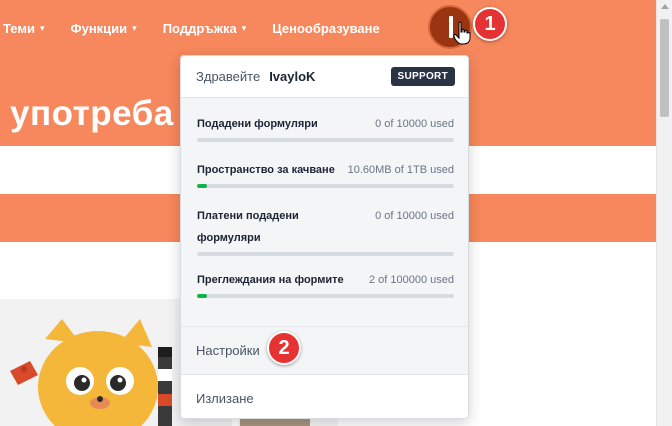  Describe the element at coordinates (266, 170) in the screenshot. I see `usage-label: Пространство за качване` at that location.